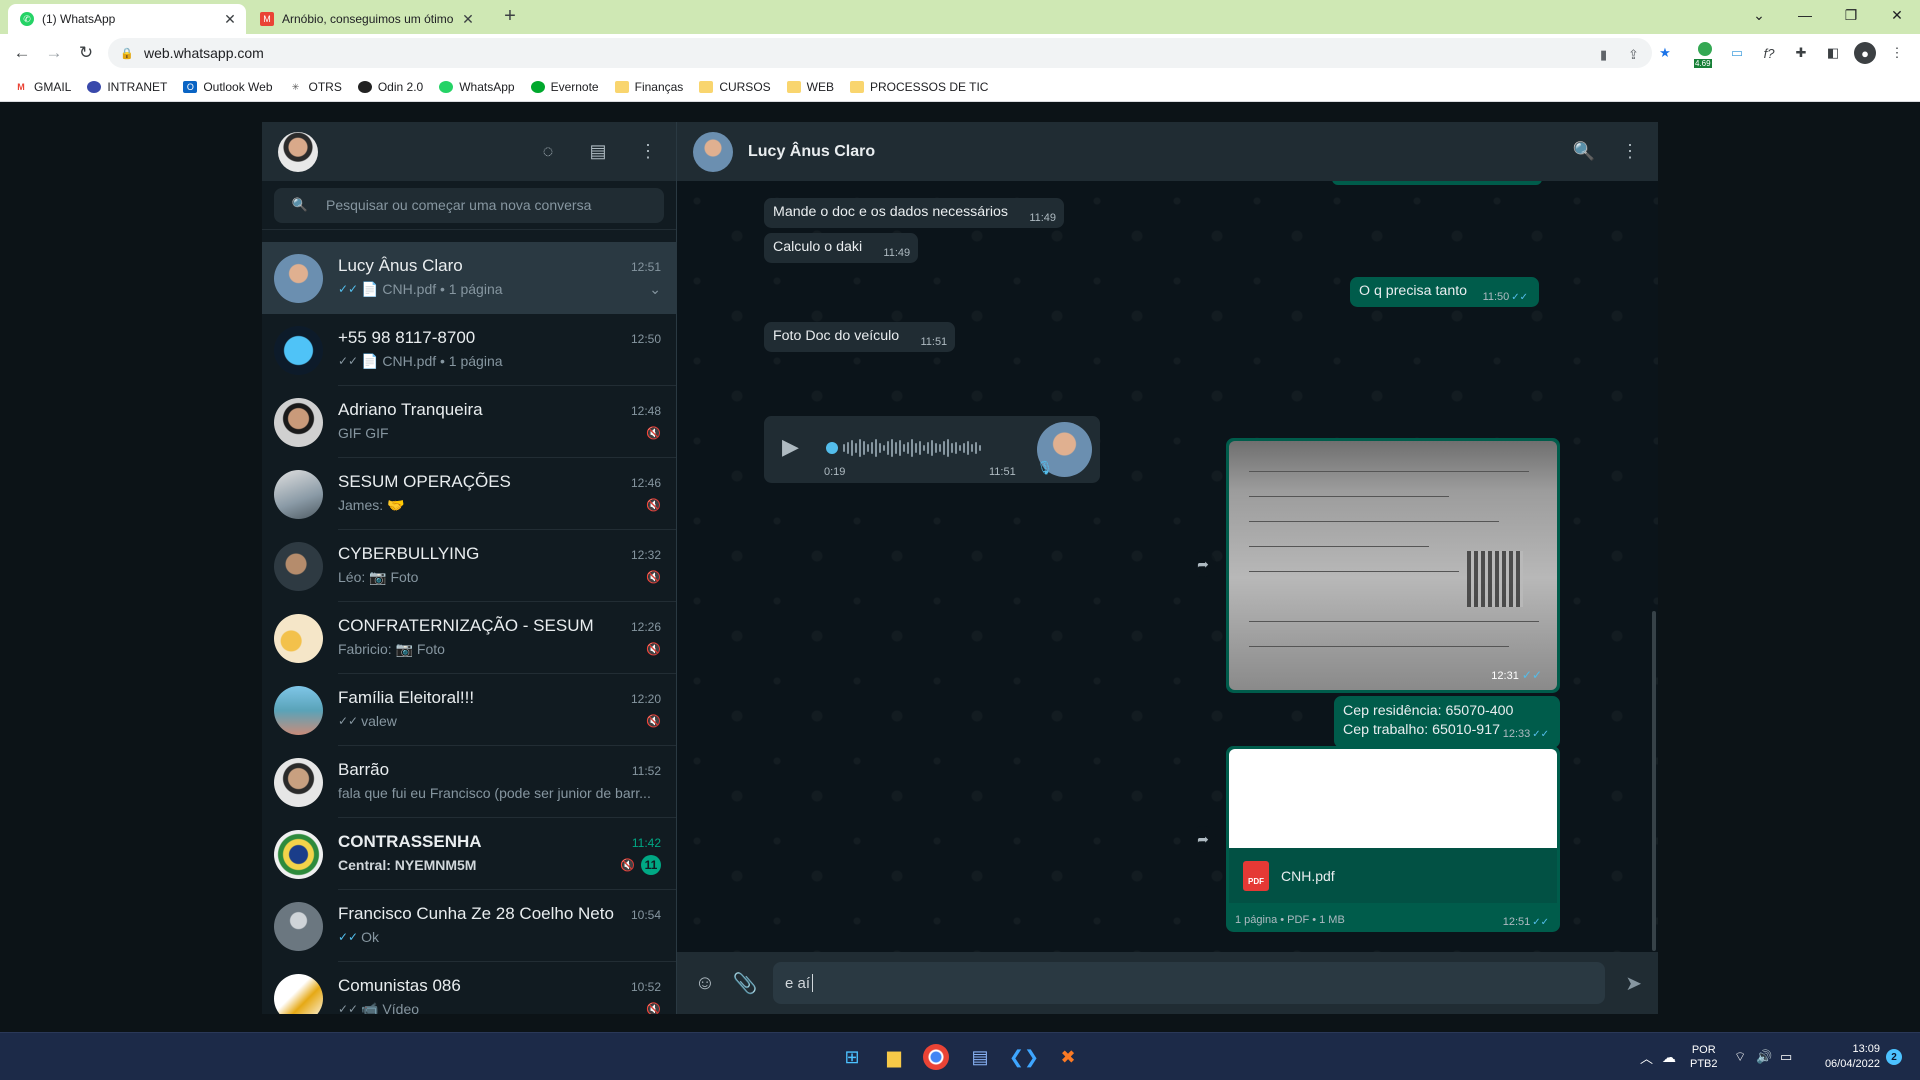  What do you see at coordinates (1393, 875) in the screenshot?
I see `document-file-row: PDF CNH.pdf` at bounding box center [1393, 875].